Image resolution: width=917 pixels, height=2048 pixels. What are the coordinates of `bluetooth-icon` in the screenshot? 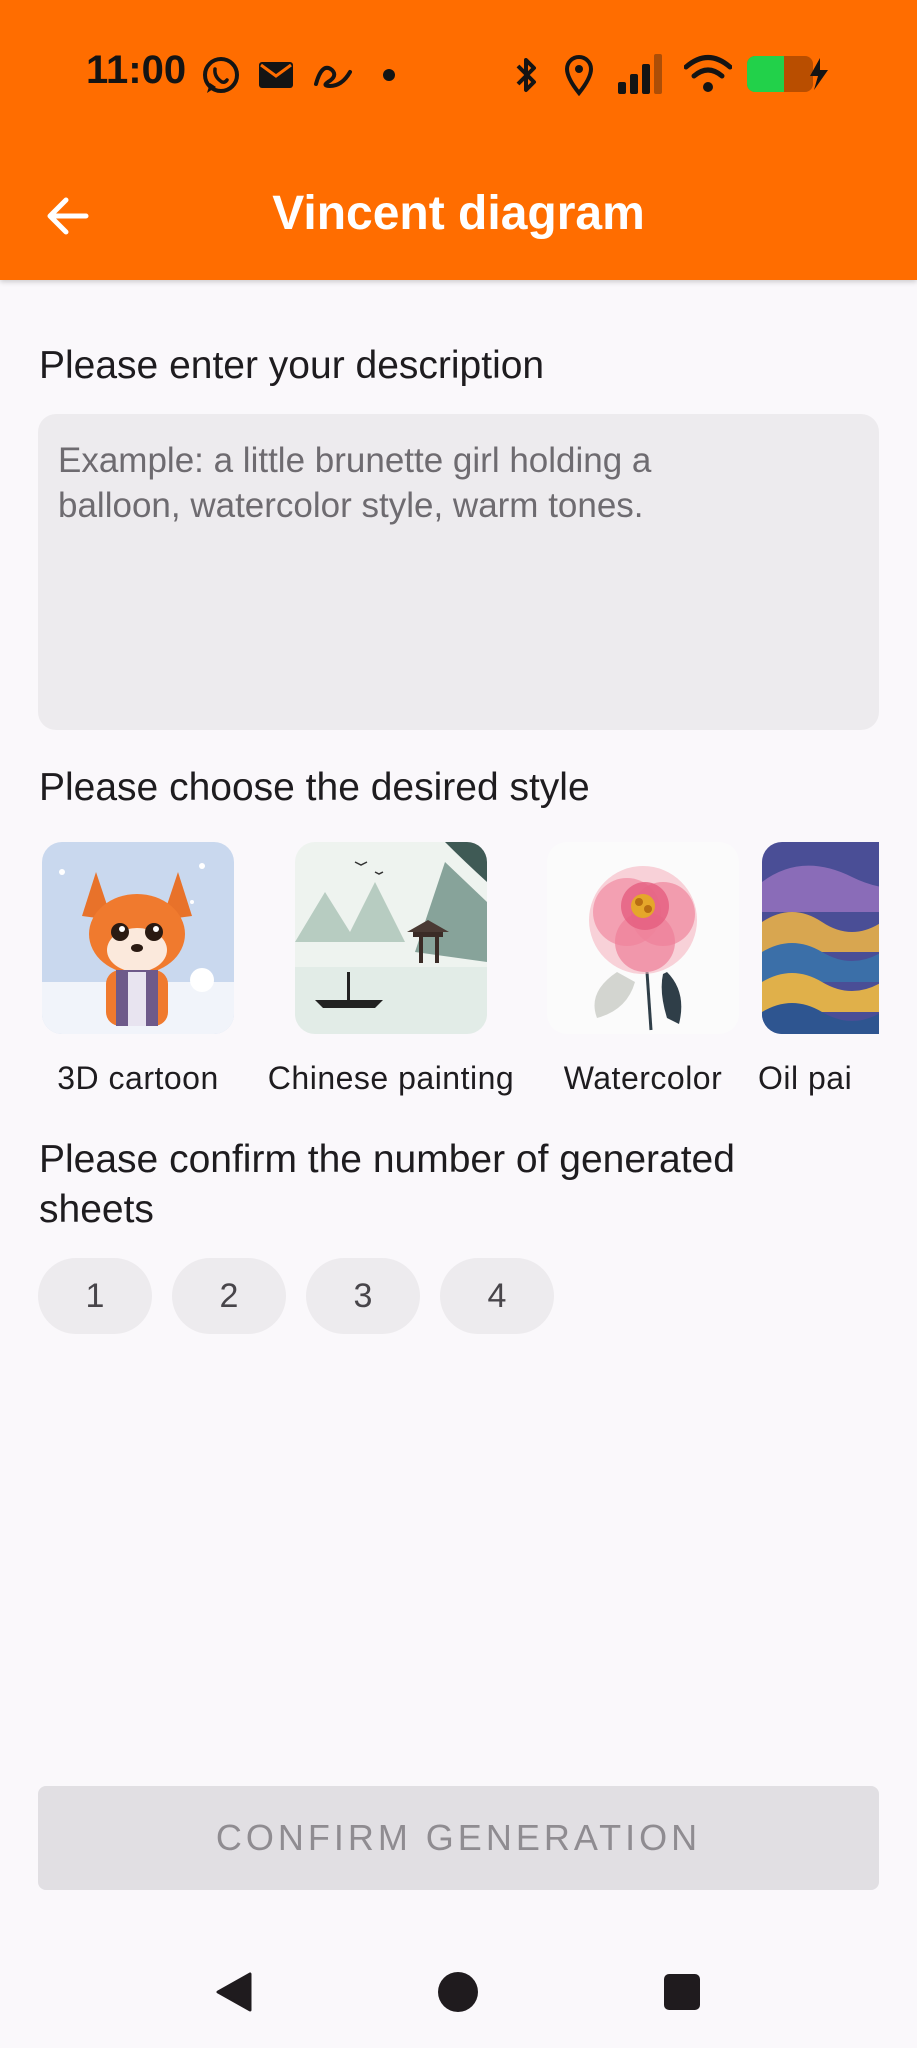 It's located at (526, 75).